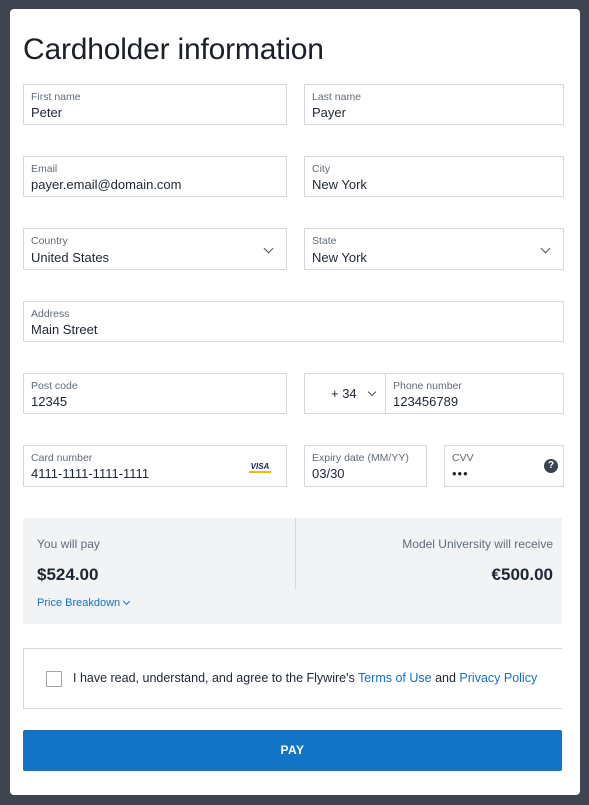 Image resolution: width=589 pixels, height=805 pixels. I want to click on cvv-label: CVV, so click(463, 458).